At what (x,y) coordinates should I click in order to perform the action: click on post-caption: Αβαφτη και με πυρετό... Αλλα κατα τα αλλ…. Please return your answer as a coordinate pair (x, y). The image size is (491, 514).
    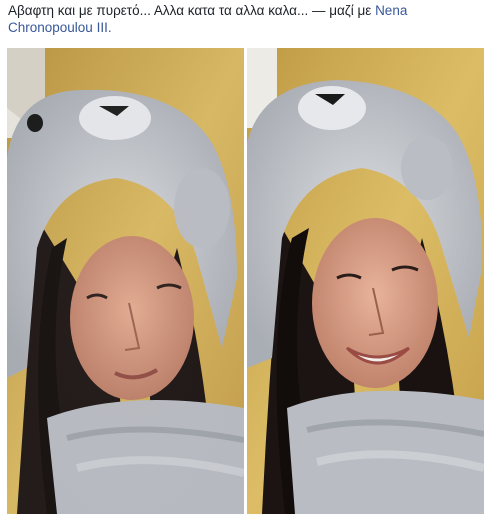
    Looking at the image, I should click on (158, 10).